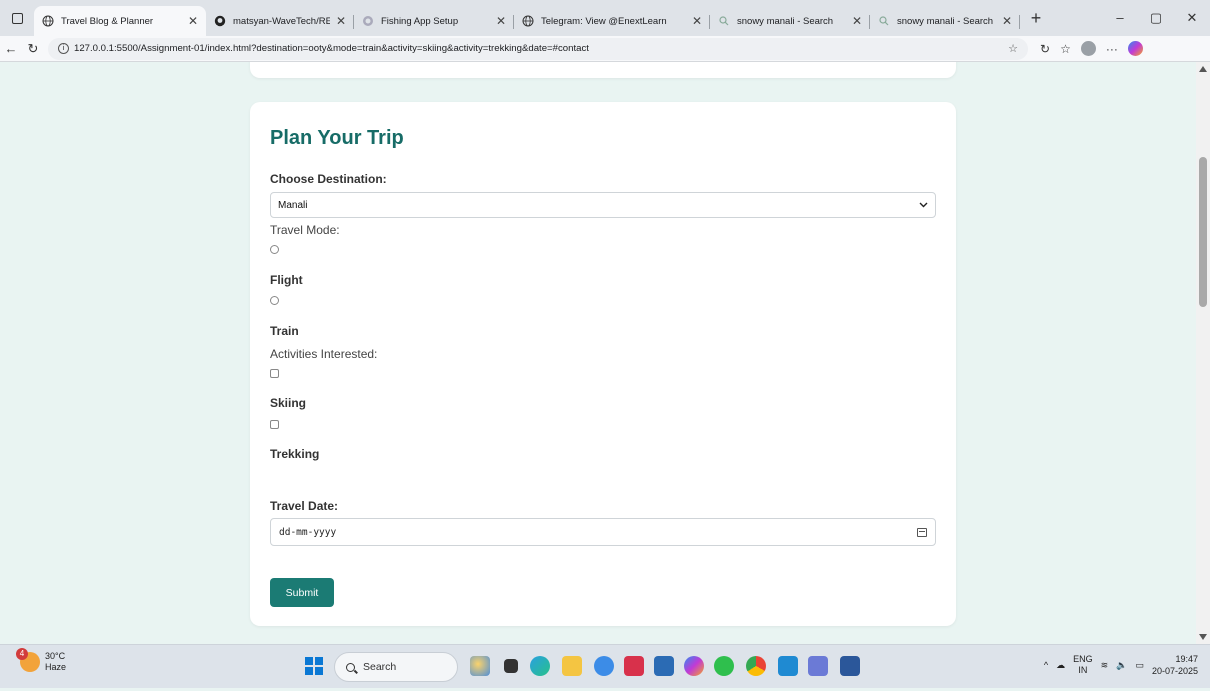 The image size is (1210, 691). Describe the element at coordinates (17, 18) in the screenshot. I see `tab-actions-icon` at that location.